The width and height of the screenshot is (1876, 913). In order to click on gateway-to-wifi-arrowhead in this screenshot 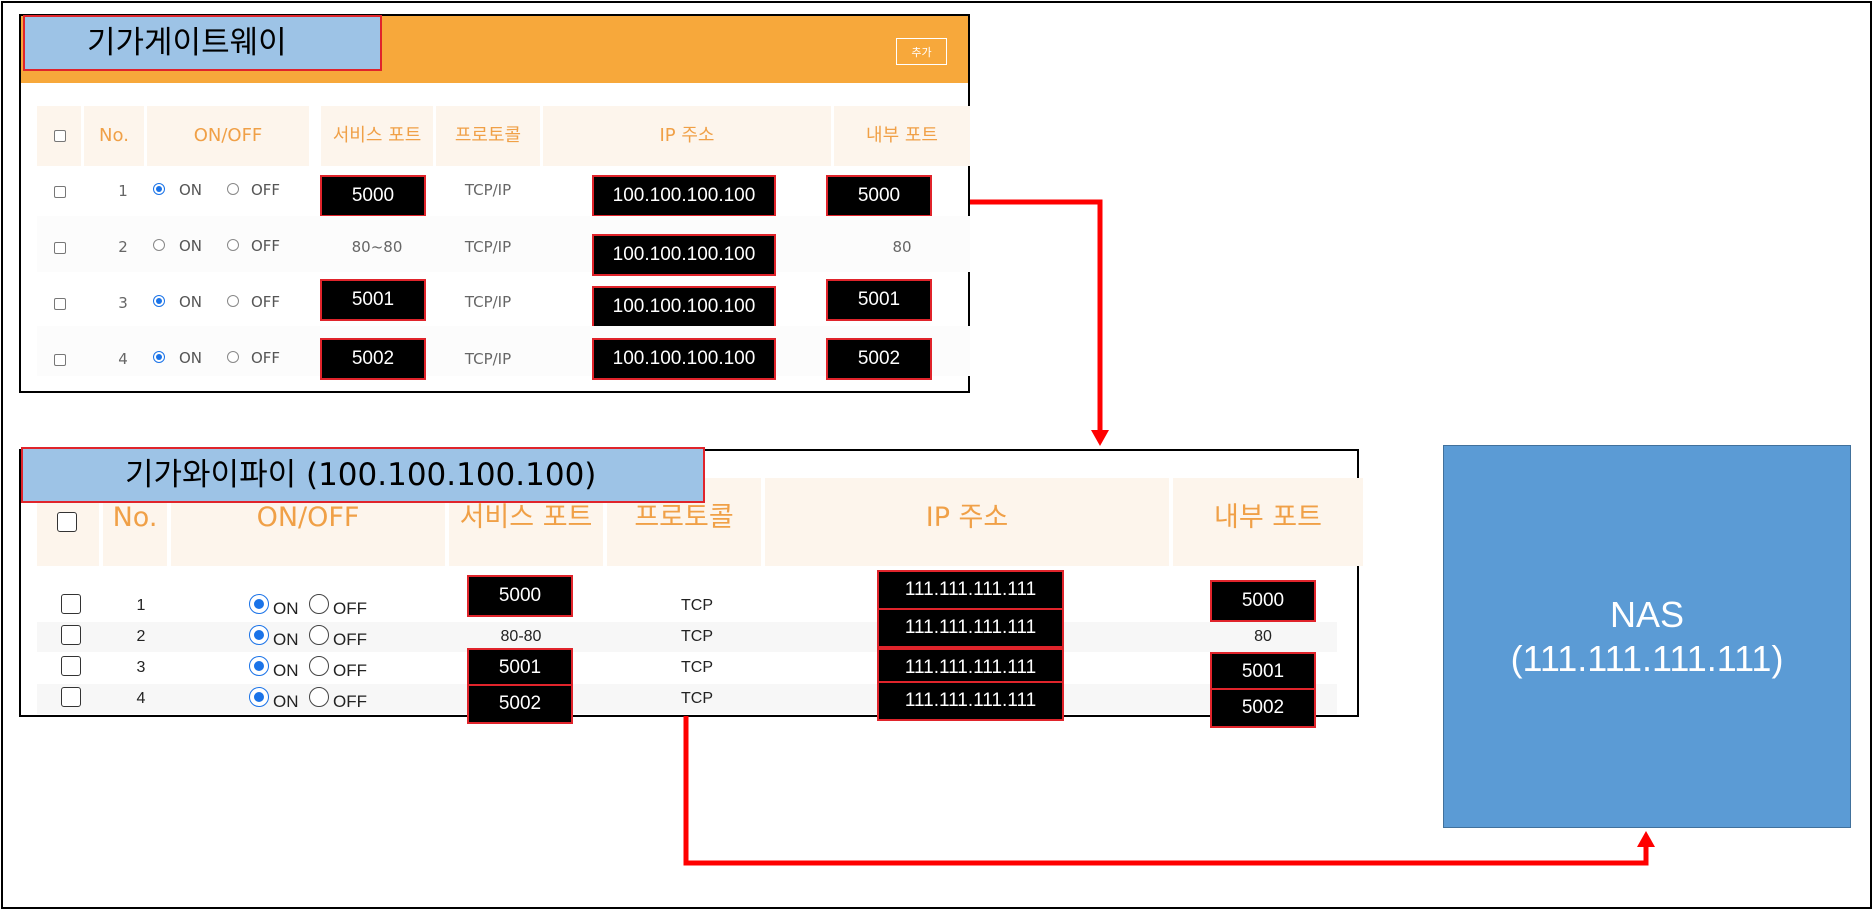, I will do `click(1100, 438)`.